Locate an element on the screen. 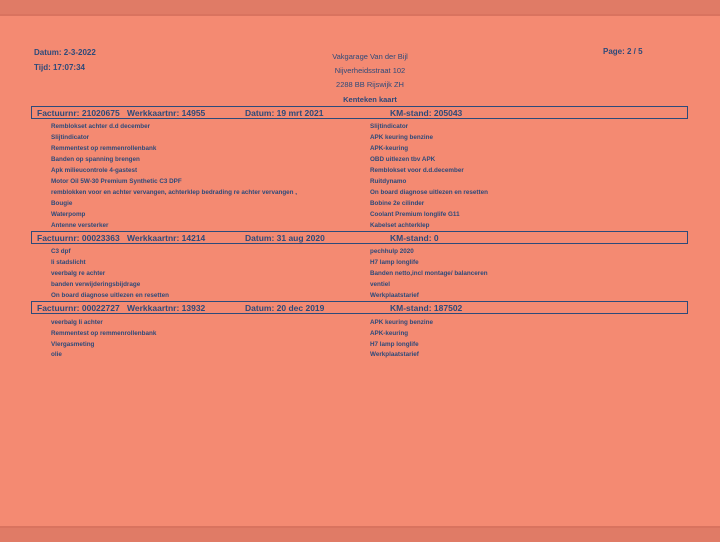 This screenshot has width=720, height=542. invoice-number: Factuurnr: 21020675 is located at coordinates (78, 113).